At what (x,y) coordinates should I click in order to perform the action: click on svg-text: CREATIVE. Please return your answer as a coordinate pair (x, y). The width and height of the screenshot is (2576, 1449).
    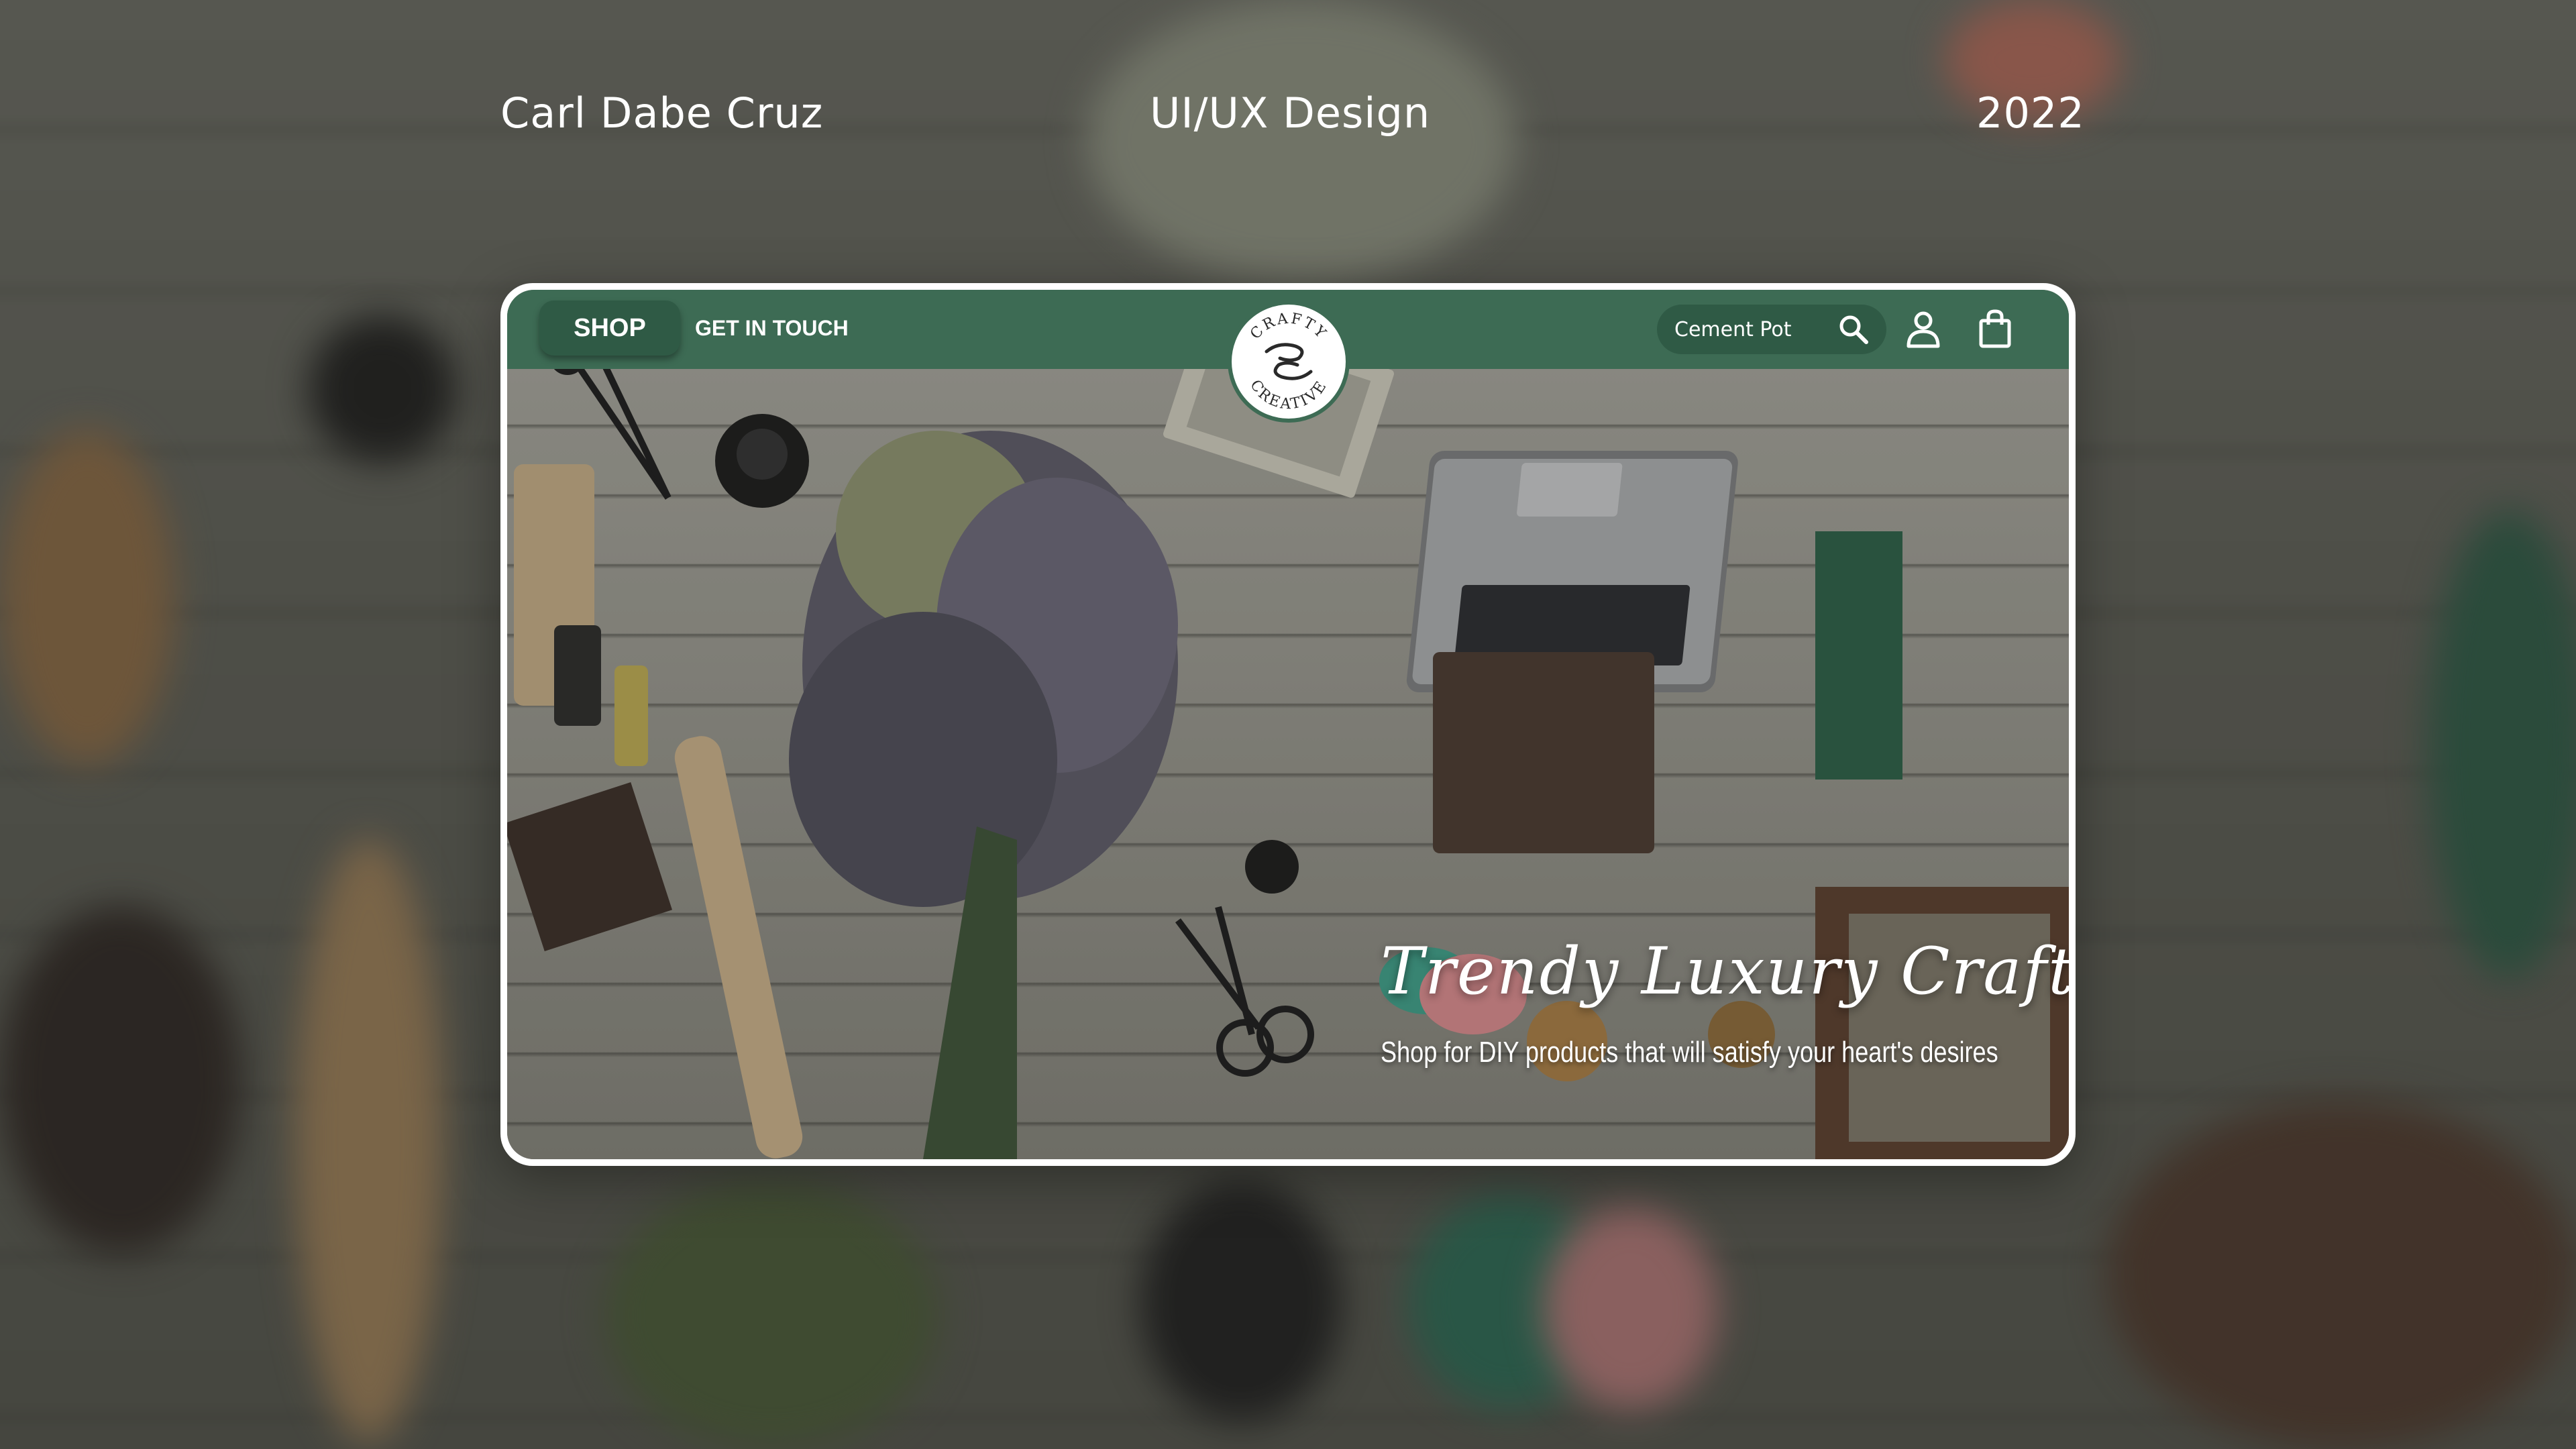
    Looking at the image, I should click on (1288, 395).